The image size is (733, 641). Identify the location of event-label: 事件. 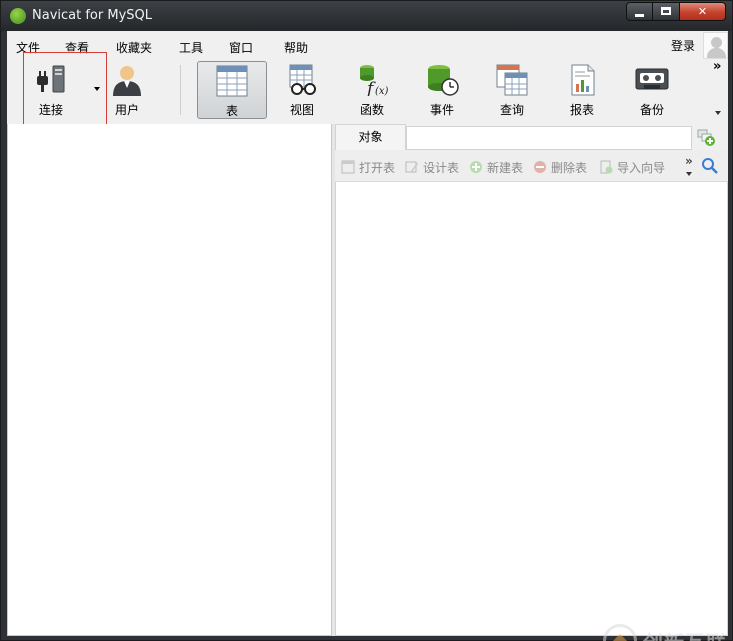
(441, 110).